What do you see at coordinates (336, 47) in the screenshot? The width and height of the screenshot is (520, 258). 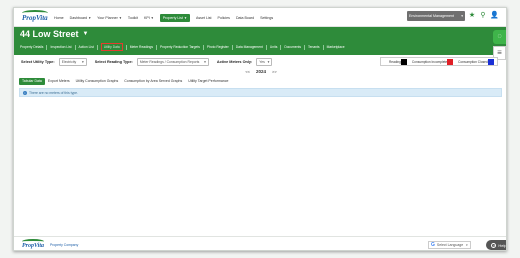 I see `subnav-item-marketplace: Marketplace` at bounding box center [336, 47].